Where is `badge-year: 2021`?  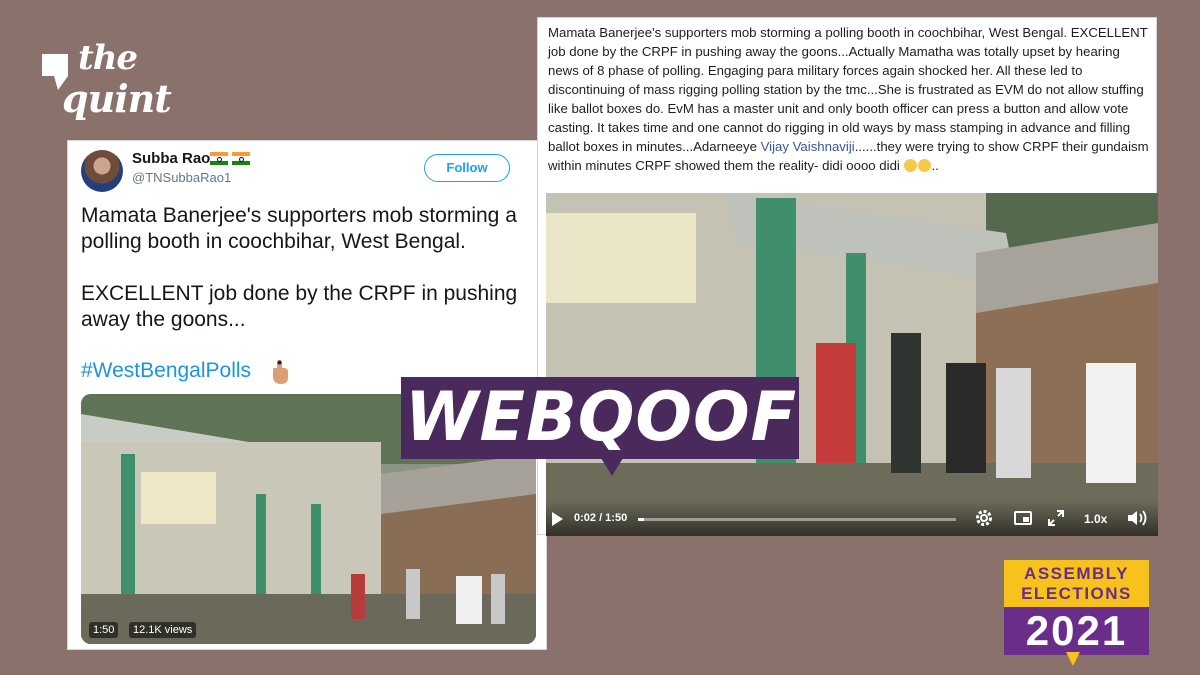
badge-year: 2021 is located at coordinates (1076, 631).